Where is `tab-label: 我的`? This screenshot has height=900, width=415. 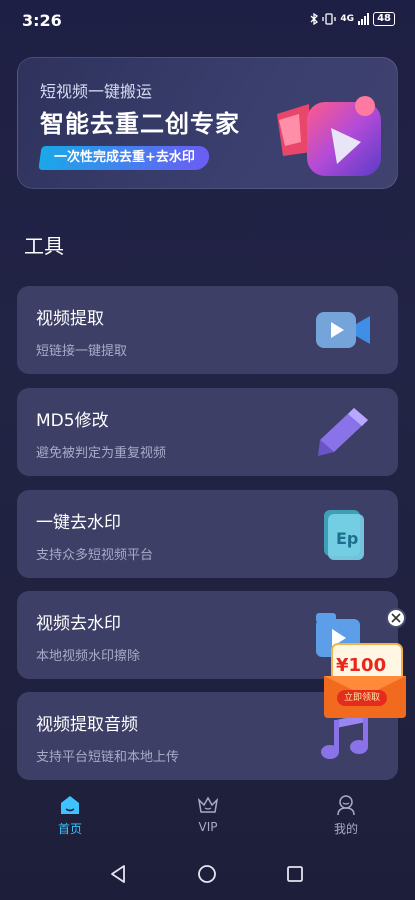 tab-label: 我的 is located at coordinates (345, 829).